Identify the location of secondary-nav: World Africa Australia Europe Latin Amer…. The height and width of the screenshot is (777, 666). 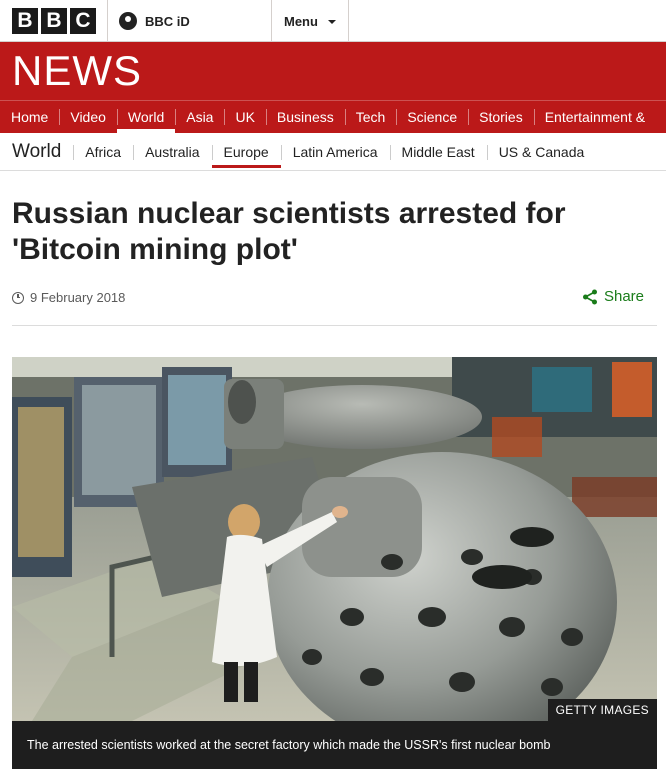
(333, 152).